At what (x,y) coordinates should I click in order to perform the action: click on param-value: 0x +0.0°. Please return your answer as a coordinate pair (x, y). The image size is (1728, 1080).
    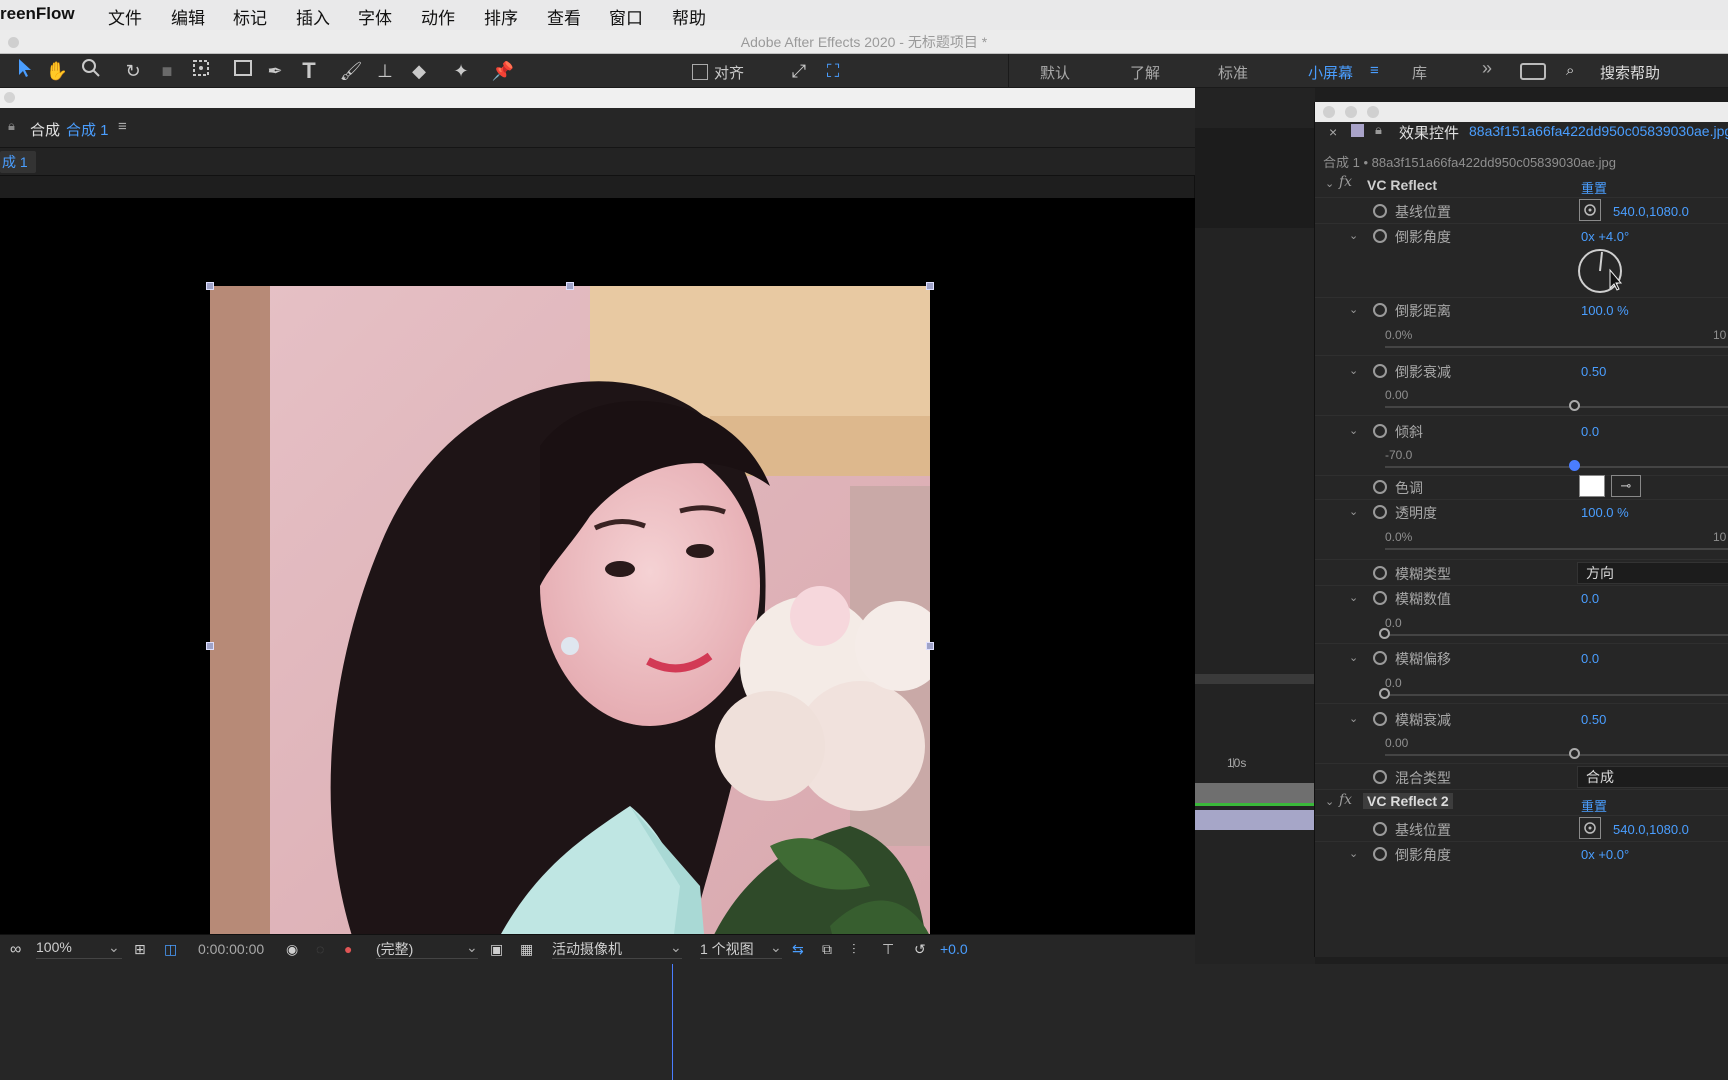
    Looking at the image, I should click on (1605, 854).